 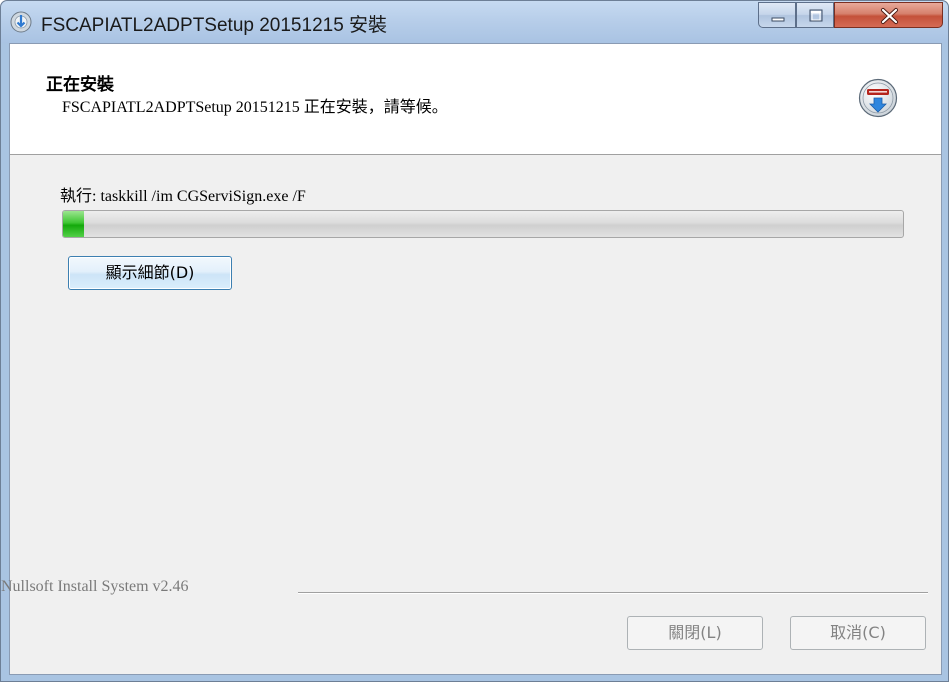 I want to click on status-text: 執行: taskkill /im CGServiSign.exe /F, so click(x=183, y=196).